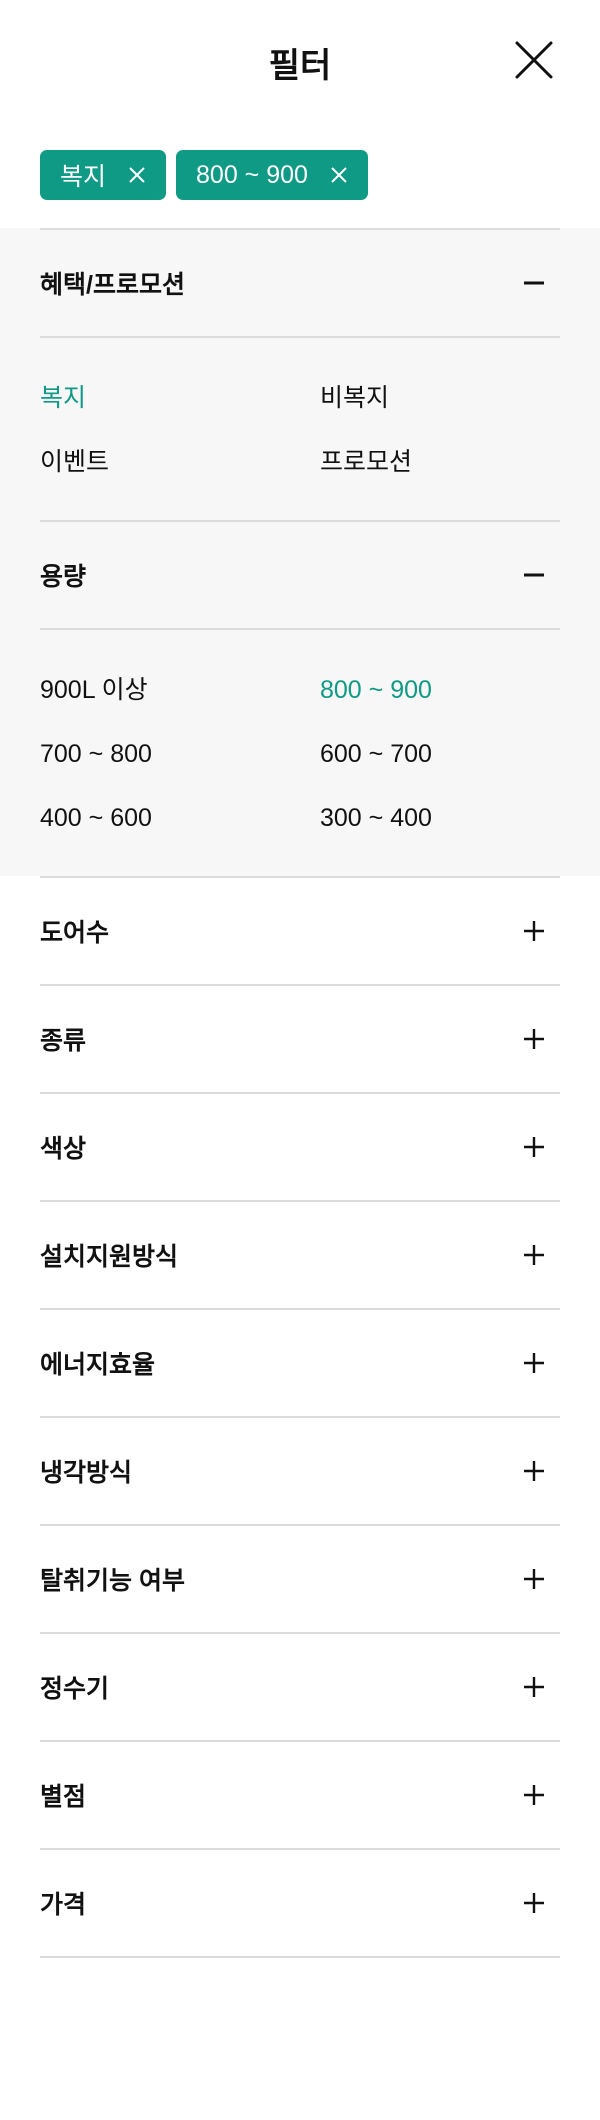  What do you see at coordinates (180, 398) in the screenshot?
I see `filter-option: 복지` at bounding box center [180, 398].